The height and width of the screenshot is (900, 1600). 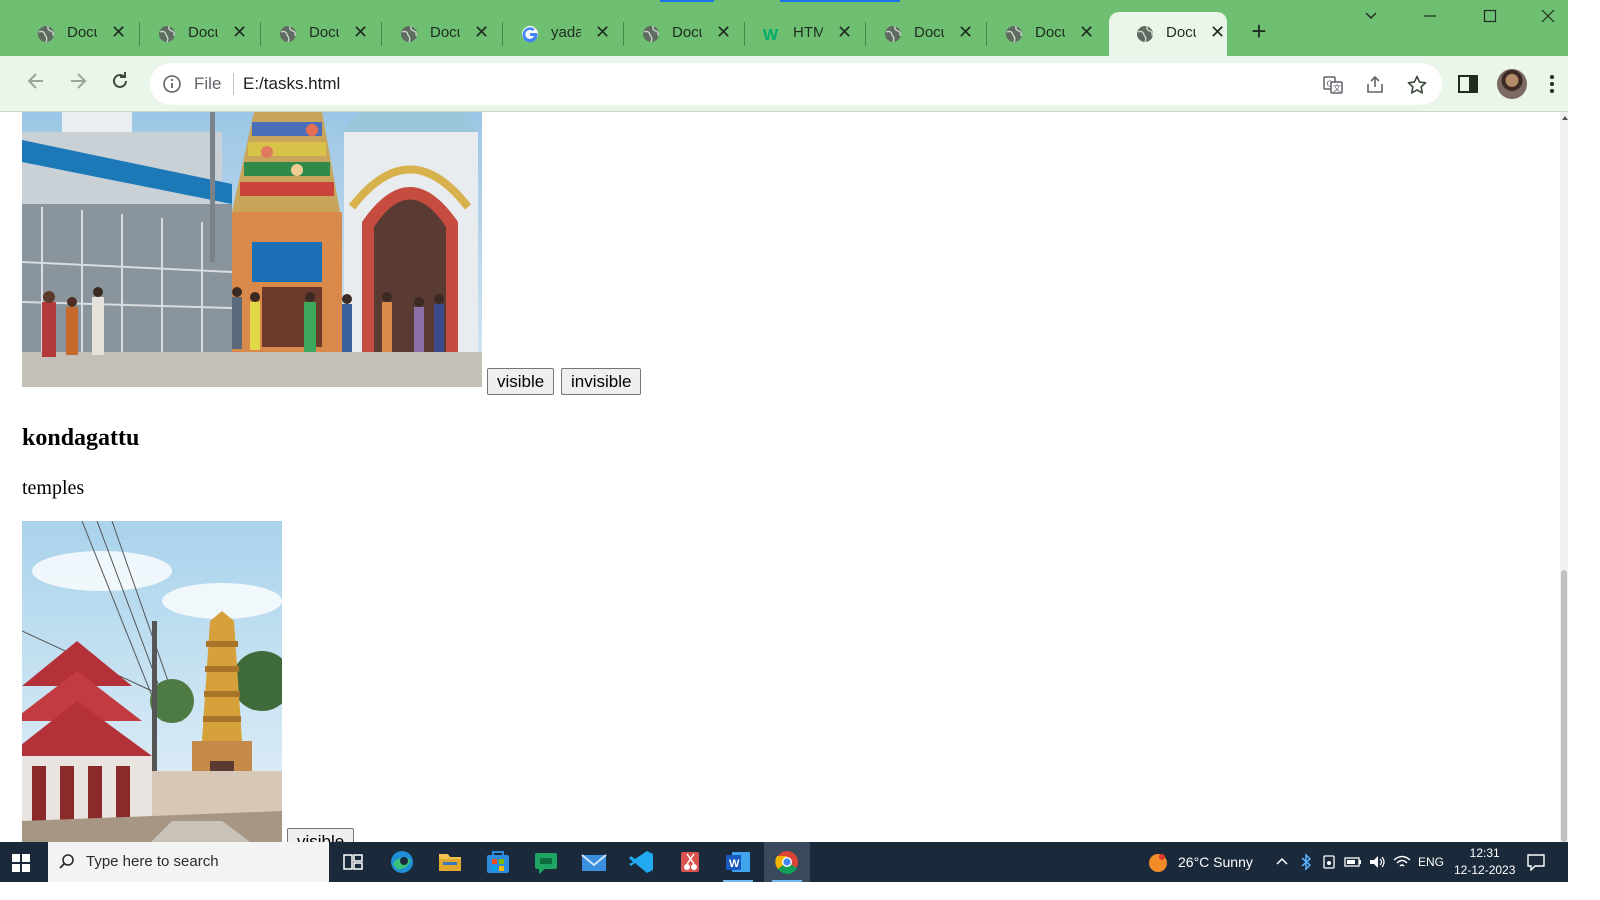 What do you see at coordinates (1548, 21) in the screenshot?
I see `close-window-button` at bounding box center [1548, 21].